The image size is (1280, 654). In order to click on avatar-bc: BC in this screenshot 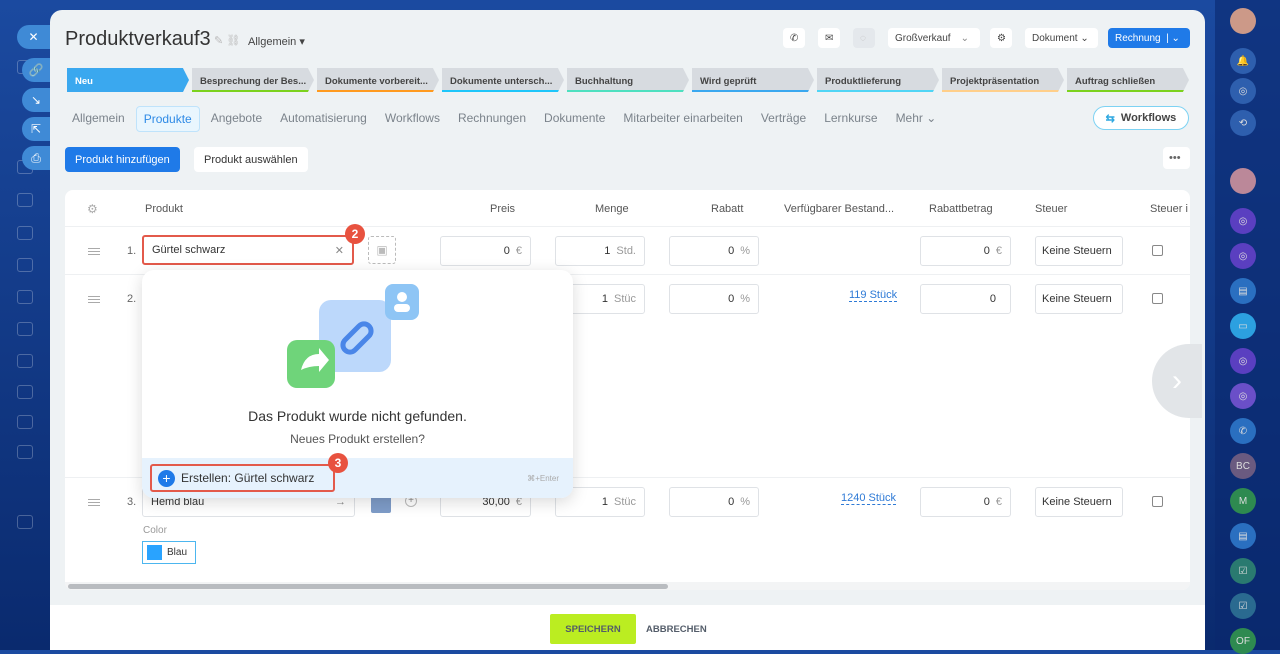, I will do `click(1243, 466)`.